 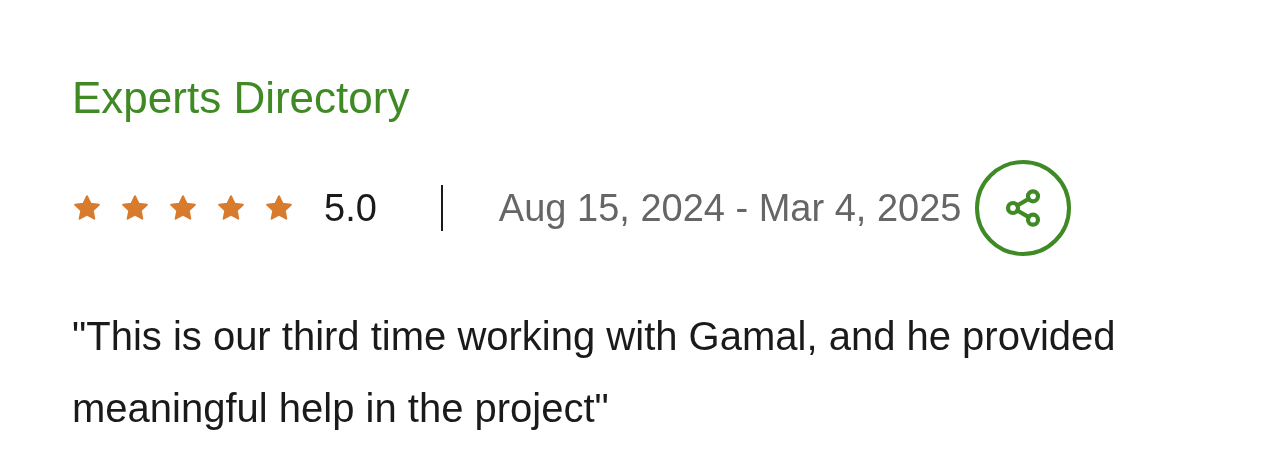 I want to click on share-button, so click(x=1023, y=208).